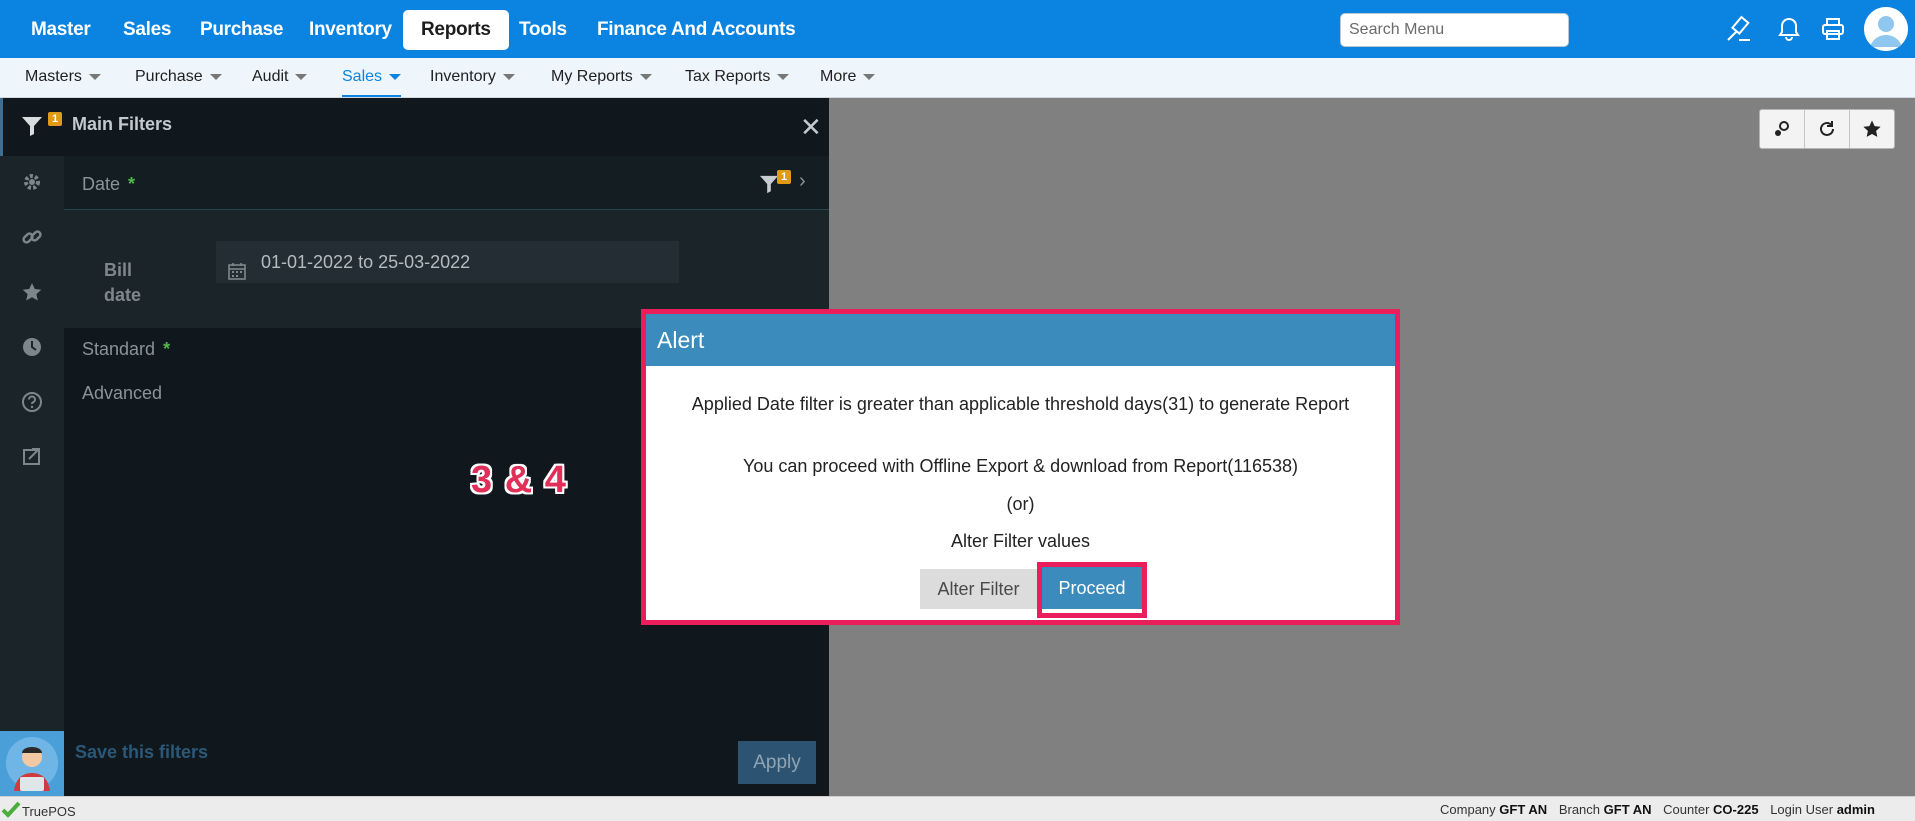 The height and width of the screenshot is (821, 1915). I want to click on subnav-label: My Reports, so click(592, 76).